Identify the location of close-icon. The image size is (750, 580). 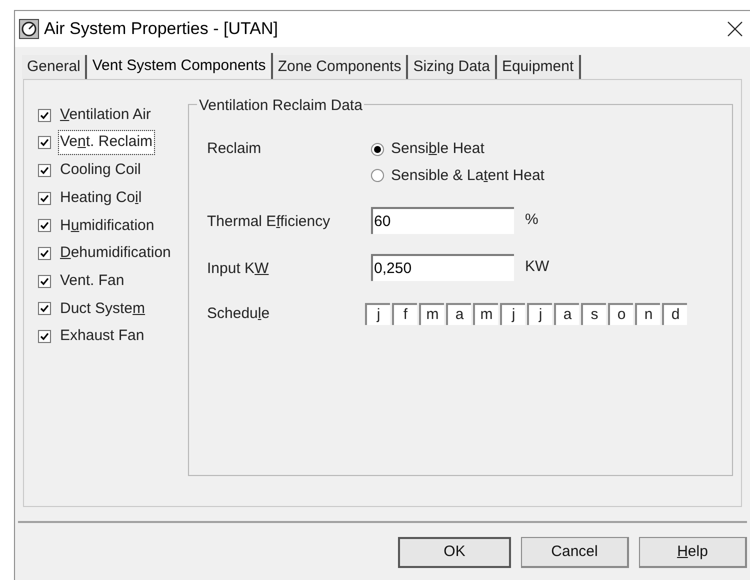
(735, 29).